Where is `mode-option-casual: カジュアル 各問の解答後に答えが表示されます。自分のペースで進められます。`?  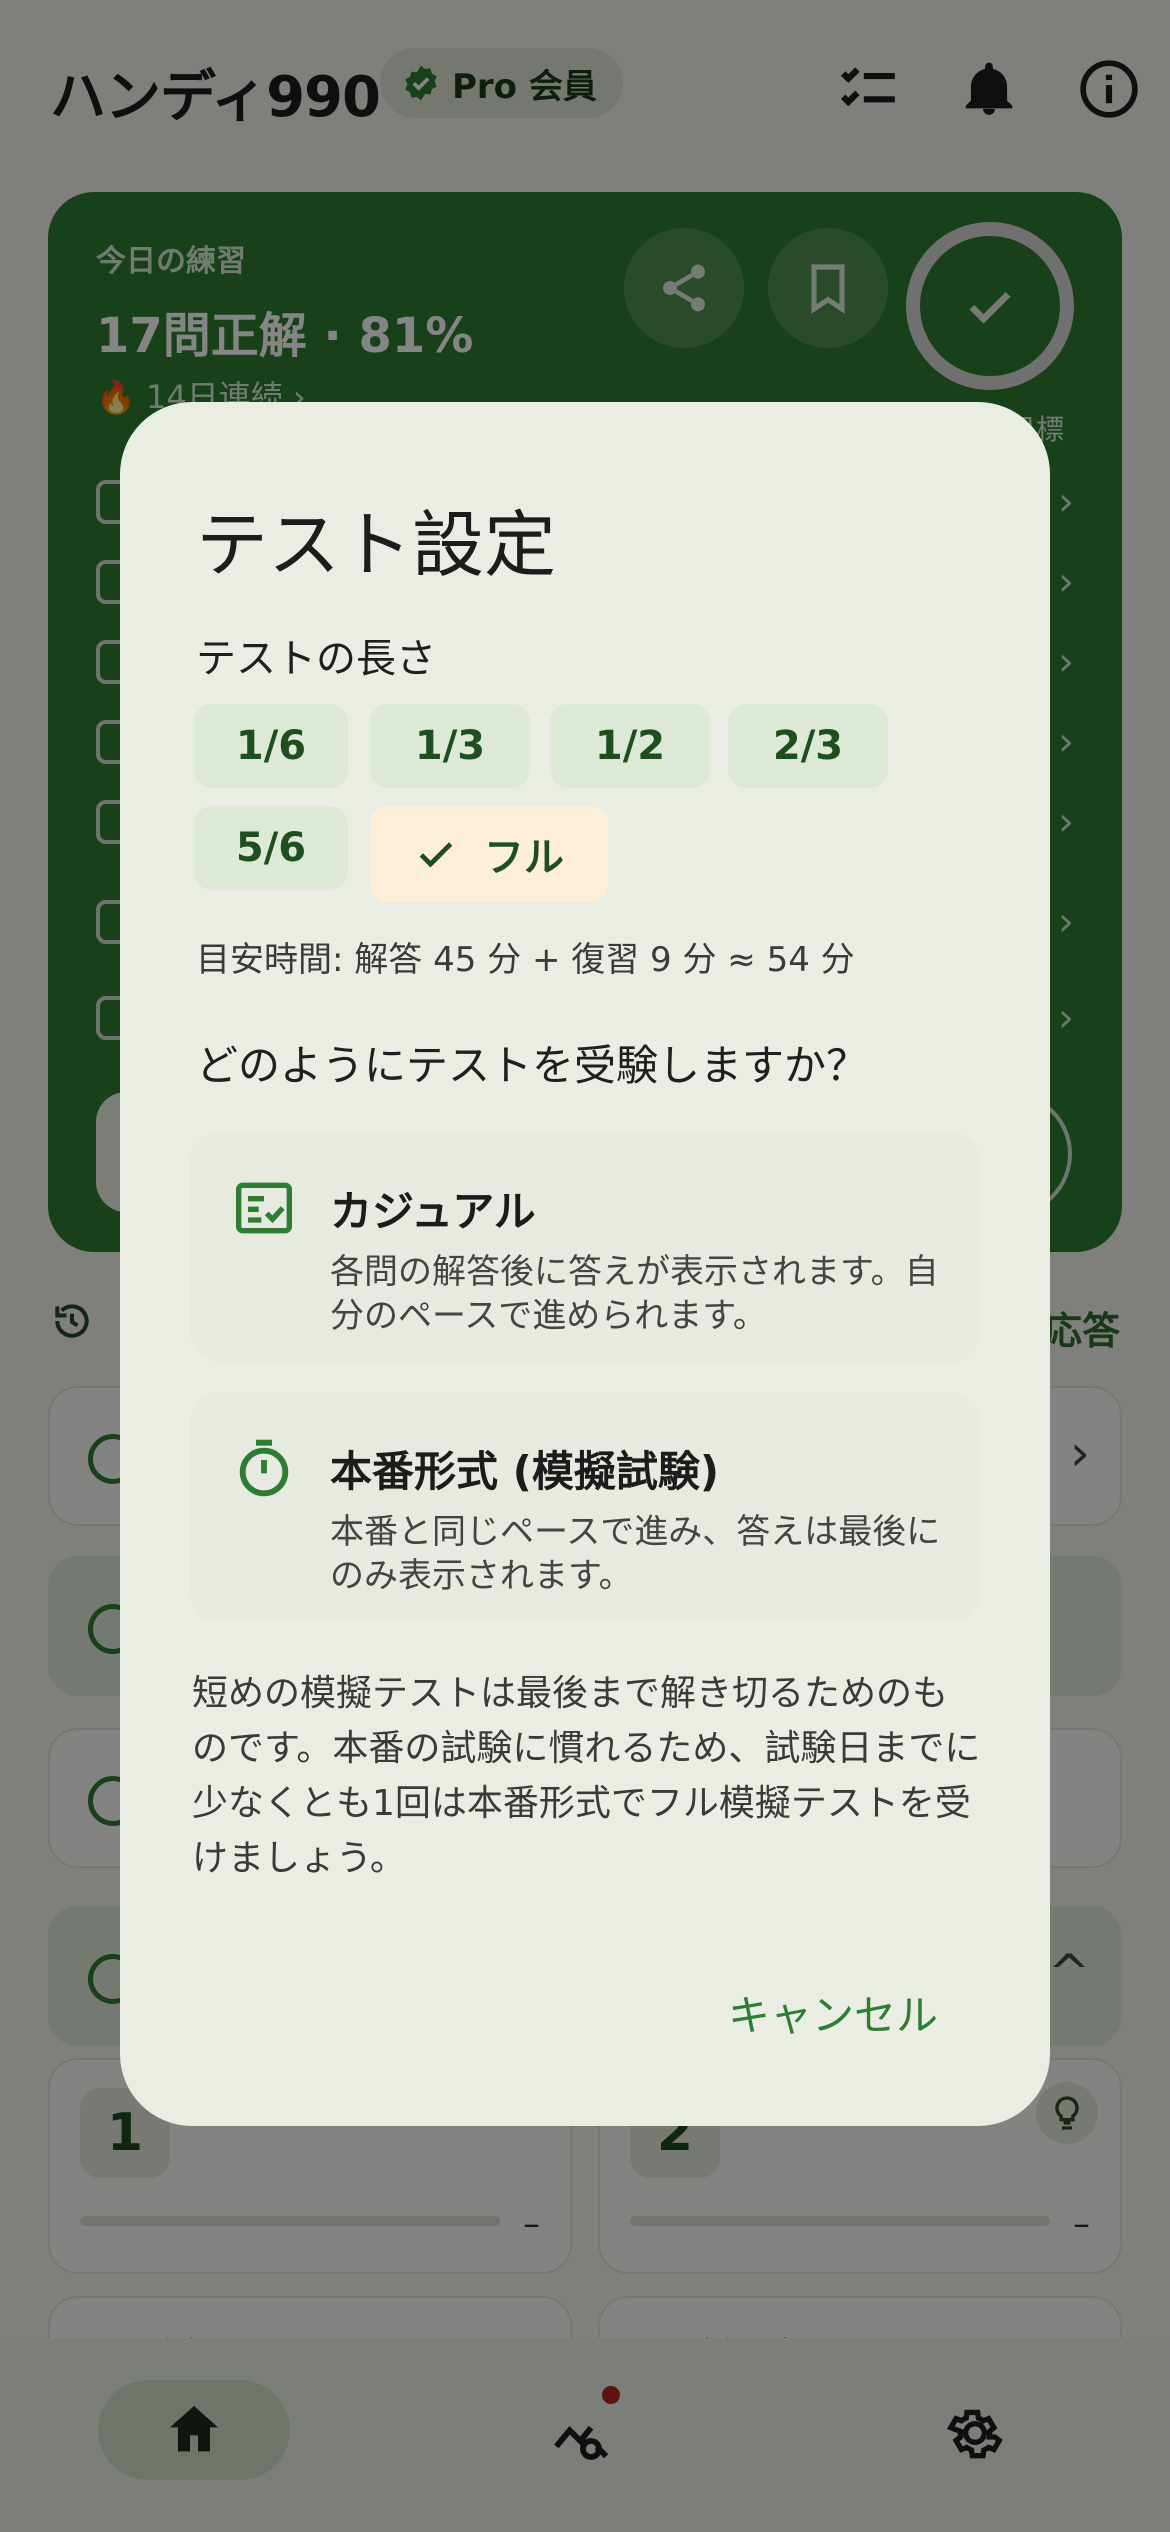
mode-option-casual: カジュアル 各問の解答後に答えが表示されます。自分のペースで進められます。 is located at coordinates (585, 1247).